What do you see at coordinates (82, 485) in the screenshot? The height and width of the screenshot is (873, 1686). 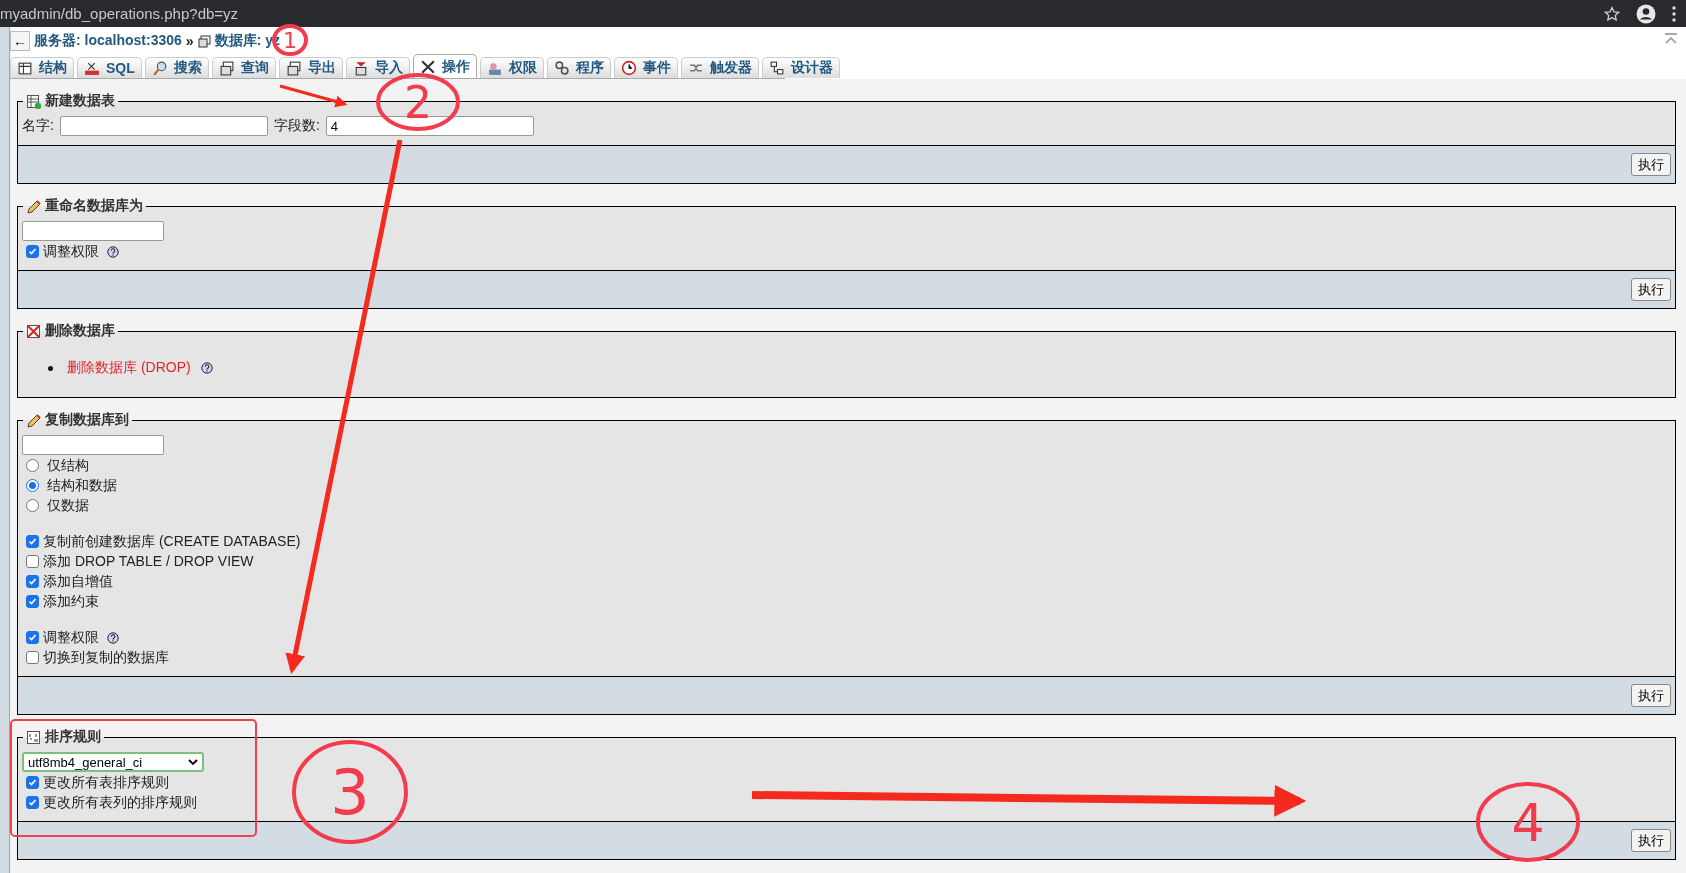 I see `radio-label: 结构和数据` at bounding box center [82, 485].